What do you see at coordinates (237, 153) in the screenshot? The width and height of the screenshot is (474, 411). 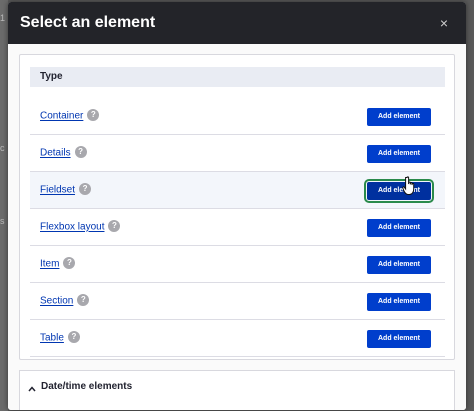 I see `table-row: Details? Add element` at bounding box center [237, 153].